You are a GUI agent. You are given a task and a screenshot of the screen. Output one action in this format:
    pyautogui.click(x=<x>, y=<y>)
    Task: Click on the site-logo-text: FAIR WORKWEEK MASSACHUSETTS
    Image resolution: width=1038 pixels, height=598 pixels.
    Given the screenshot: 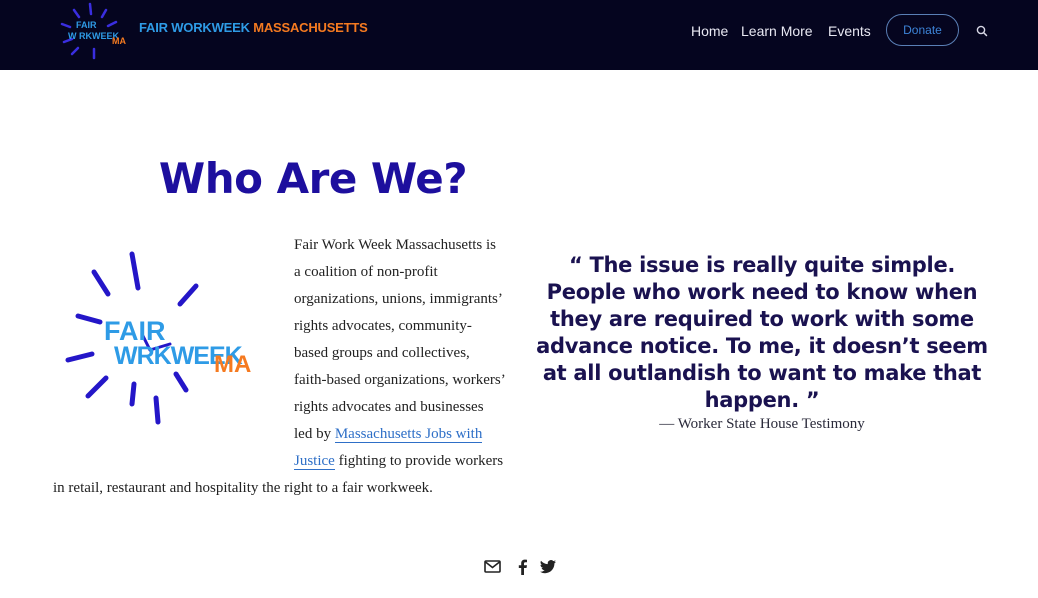 What is the action you would take?
    pyautogui.click(x=253, y=27)
    